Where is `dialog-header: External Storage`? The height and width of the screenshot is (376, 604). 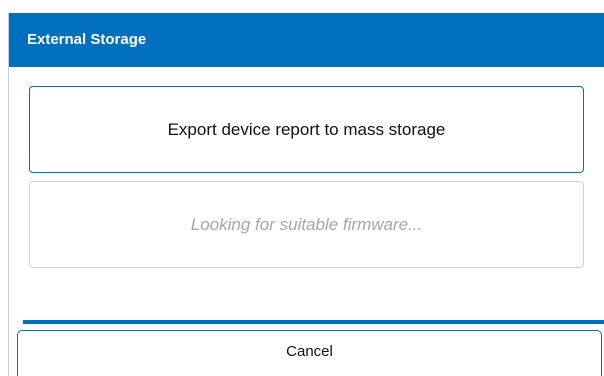 dialog-header: External Storage is located at coordinates (306, 40).